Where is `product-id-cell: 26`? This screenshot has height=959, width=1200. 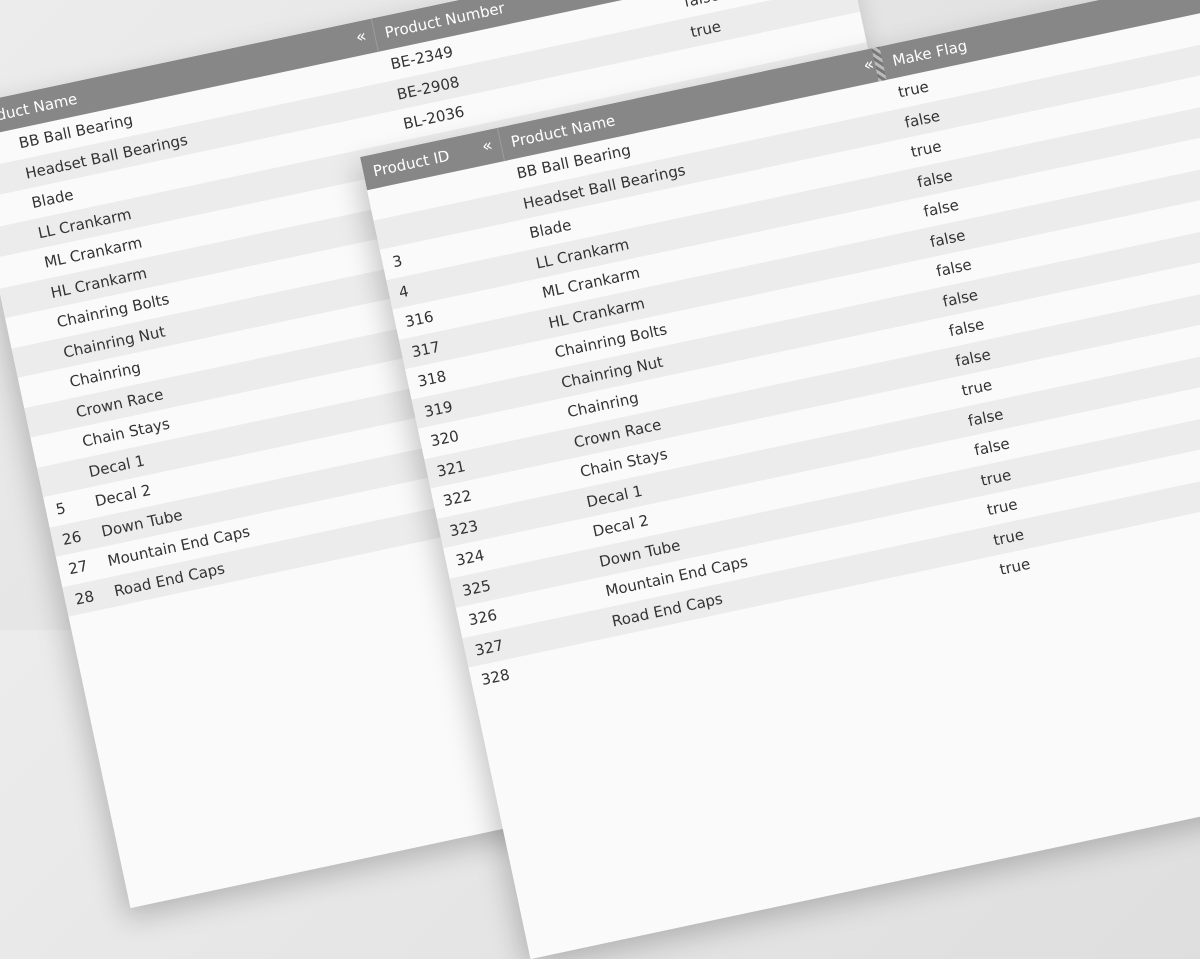 product-id-cell: 26 is located at coordinates (72, 538).